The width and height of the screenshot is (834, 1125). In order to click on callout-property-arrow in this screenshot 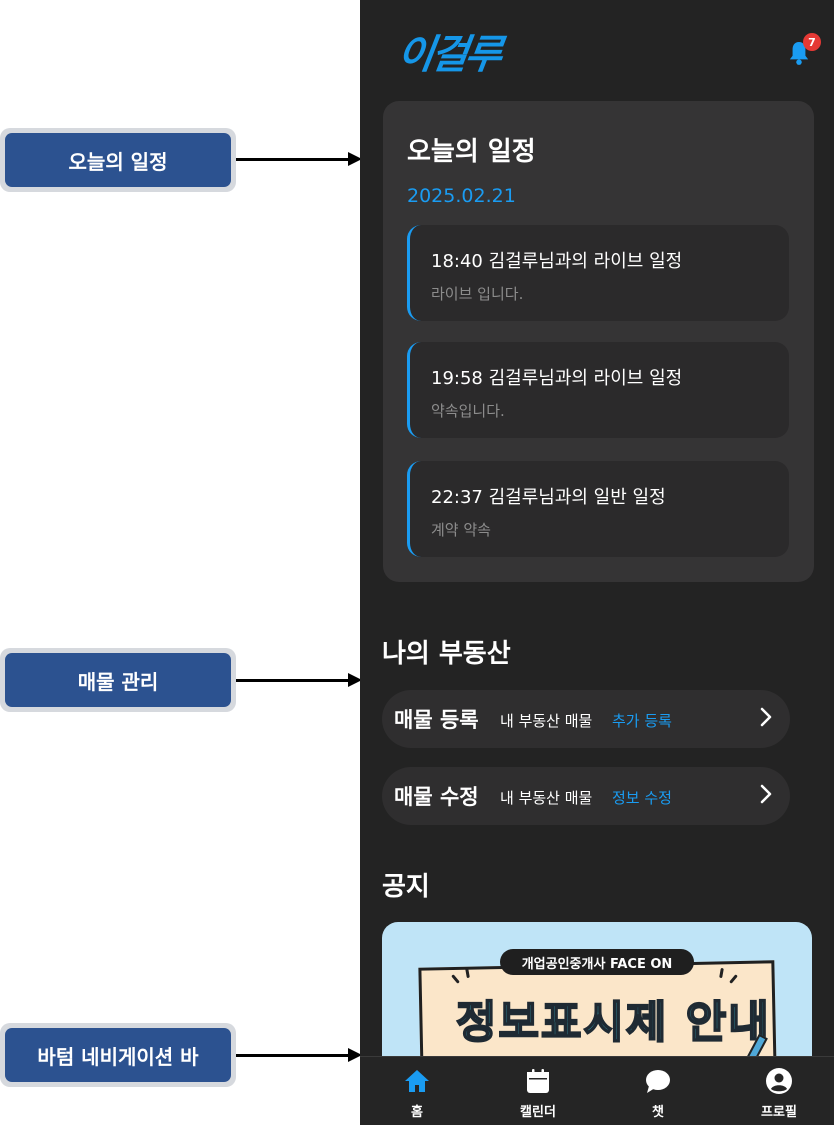, I will do `click(299, 680)`.